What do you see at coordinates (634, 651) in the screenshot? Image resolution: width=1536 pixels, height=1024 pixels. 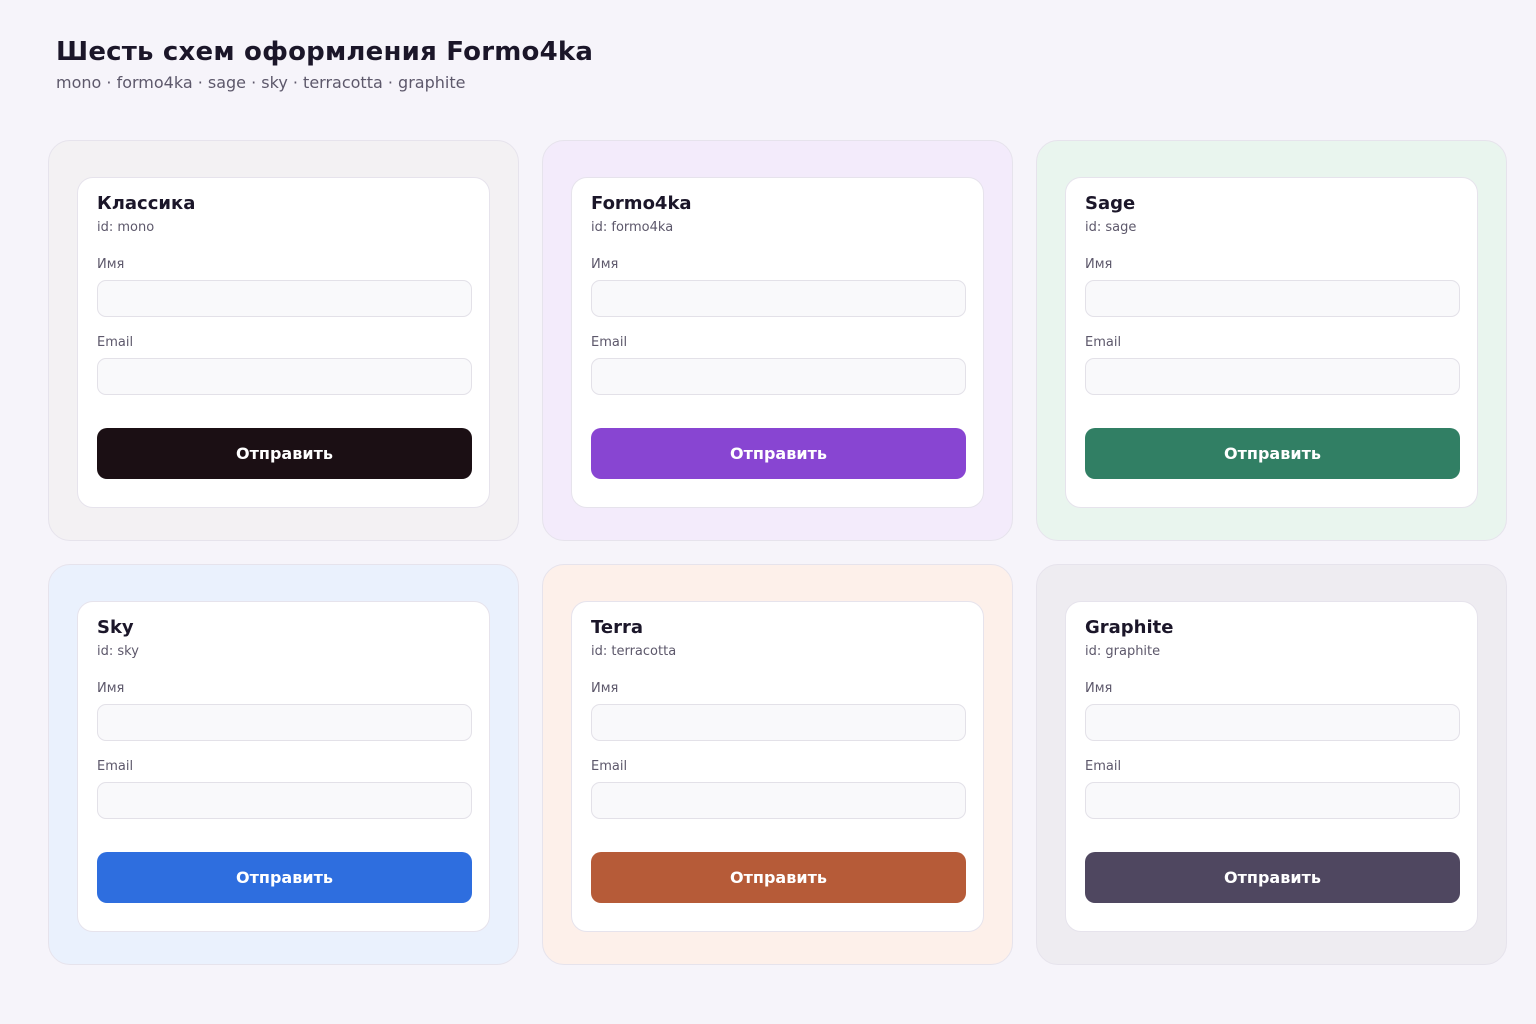 I see `scheme-id: id: terracotta` at bounding box center [634, 651].